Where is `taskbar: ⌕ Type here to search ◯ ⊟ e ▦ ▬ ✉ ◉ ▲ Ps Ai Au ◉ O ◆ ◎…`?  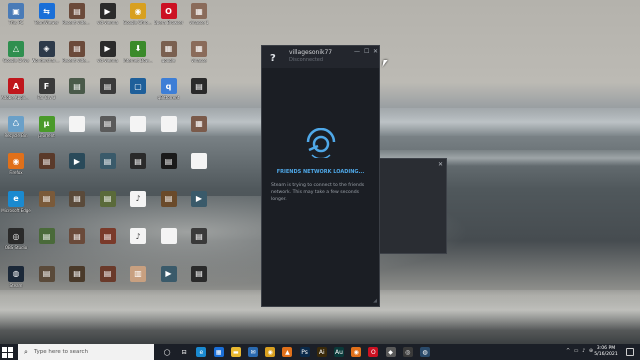
taskbar: ⌕ Type here to search ◯ ⊟ e ▦ ▬ ✉ ◉ ▲ Ps Ai Au ◉ O ◆ ◎… is located at coordinates (320, 352).